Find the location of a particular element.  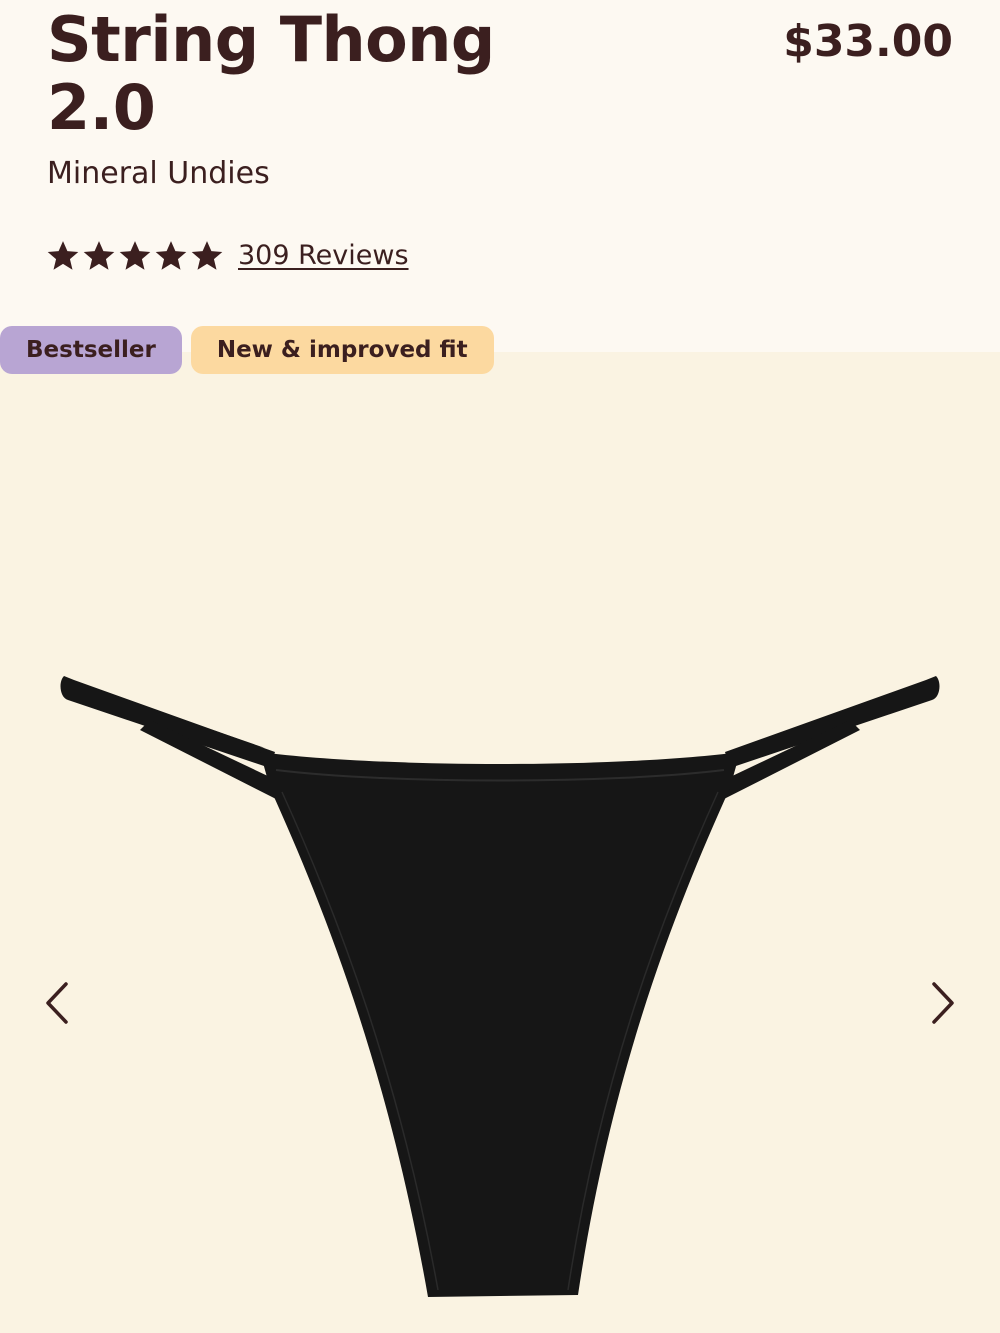

bestseller-badge: Bestseller is located at coordinates (91, 350).